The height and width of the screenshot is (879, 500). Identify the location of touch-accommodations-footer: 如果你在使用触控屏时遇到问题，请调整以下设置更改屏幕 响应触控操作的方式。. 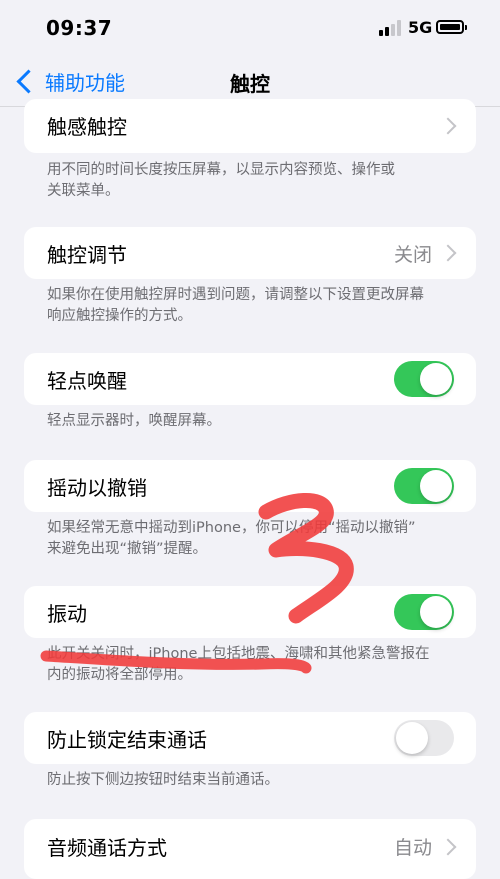
(235, 305).